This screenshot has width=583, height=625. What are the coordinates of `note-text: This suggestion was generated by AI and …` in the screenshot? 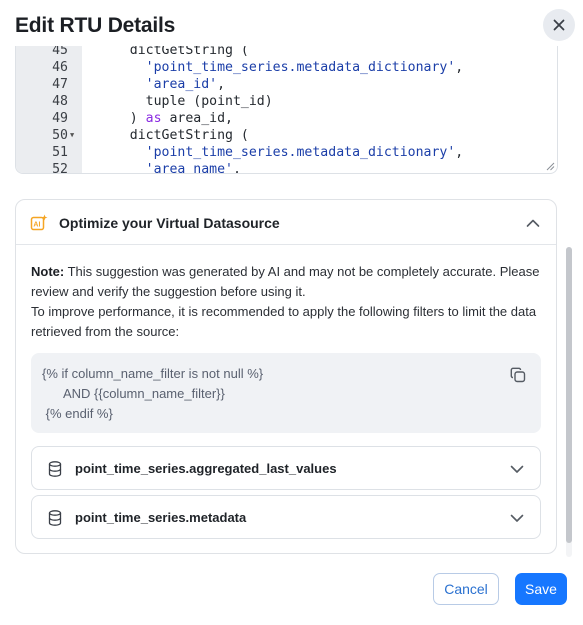 It's located at (285, 281).